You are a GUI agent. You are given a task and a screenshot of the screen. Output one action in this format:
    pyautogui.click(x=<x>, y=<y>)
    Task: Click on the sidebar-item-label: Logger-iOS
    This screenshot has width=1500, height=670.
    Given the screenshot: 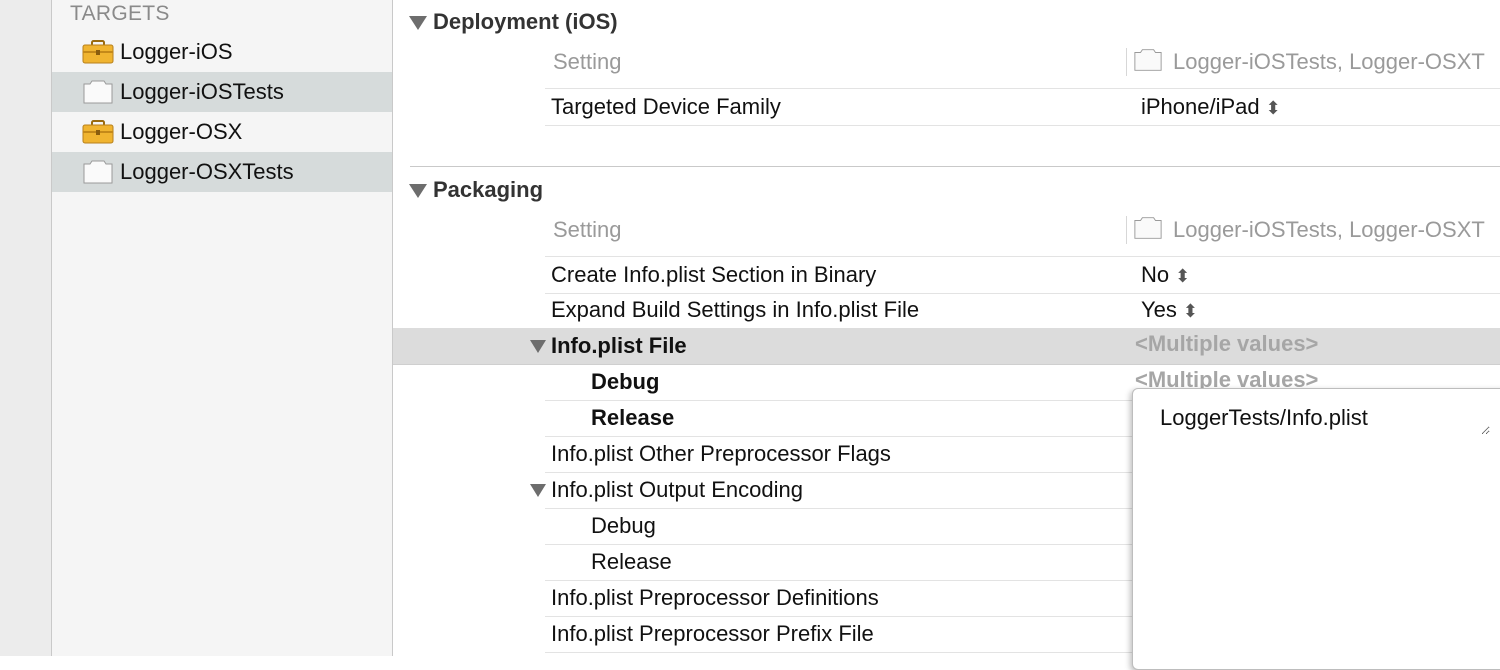 What is the action you would take?
    pyautogui.click(x=176, y=51)
    